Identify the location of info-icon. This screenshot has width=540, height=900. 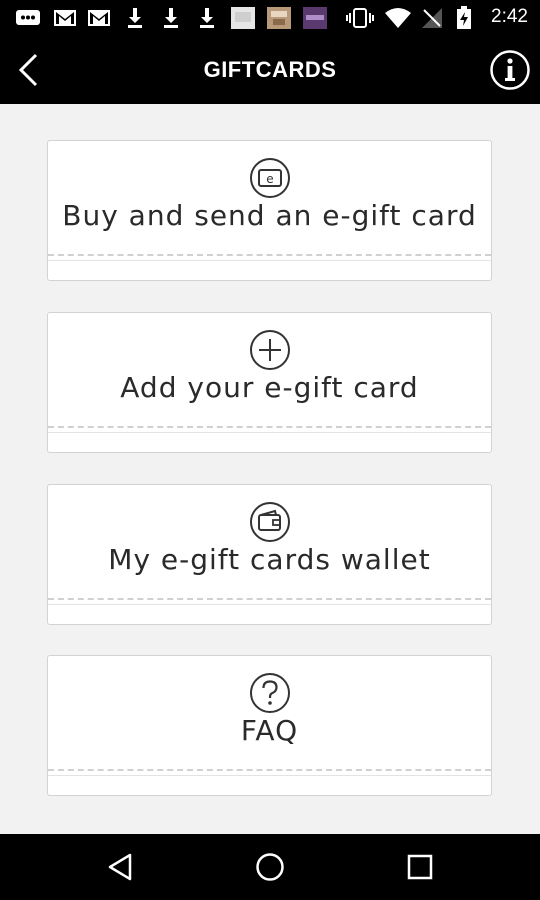
(510, 70).